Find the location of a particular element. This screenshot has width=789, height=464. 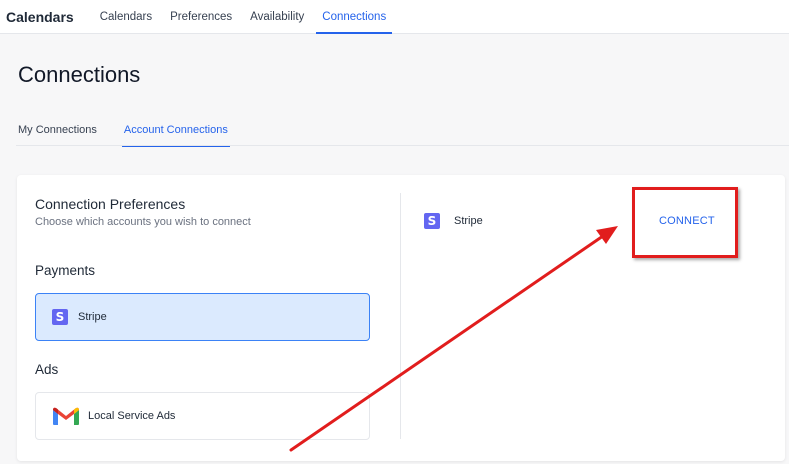

nav-tab-calendars: Calendars is located at coordinates (126, 17).